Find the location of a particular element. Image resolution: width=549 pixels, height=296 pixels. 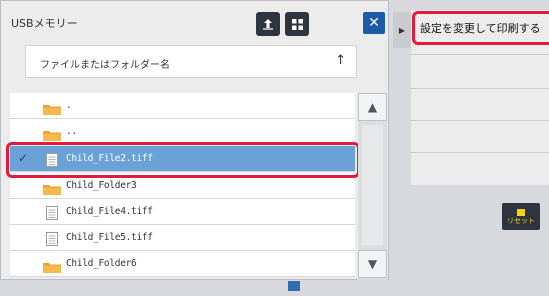

close-button: ✕ is located at coordinates (374, 23).